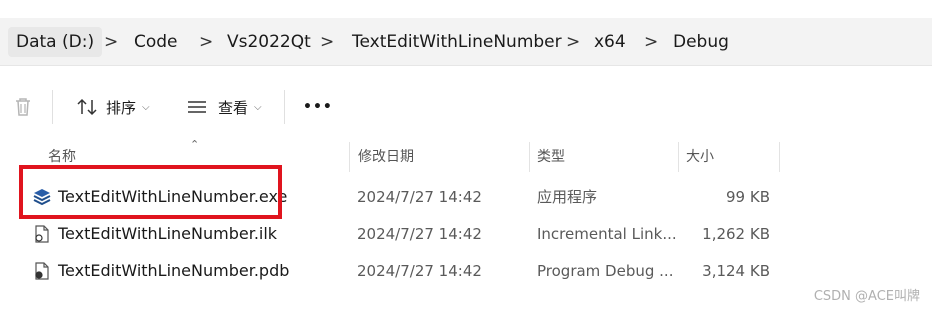 This screenshot has height=310, width=932. I want to click on file-name: TextEditWithLineNumber.ilk, so click(168, 233).